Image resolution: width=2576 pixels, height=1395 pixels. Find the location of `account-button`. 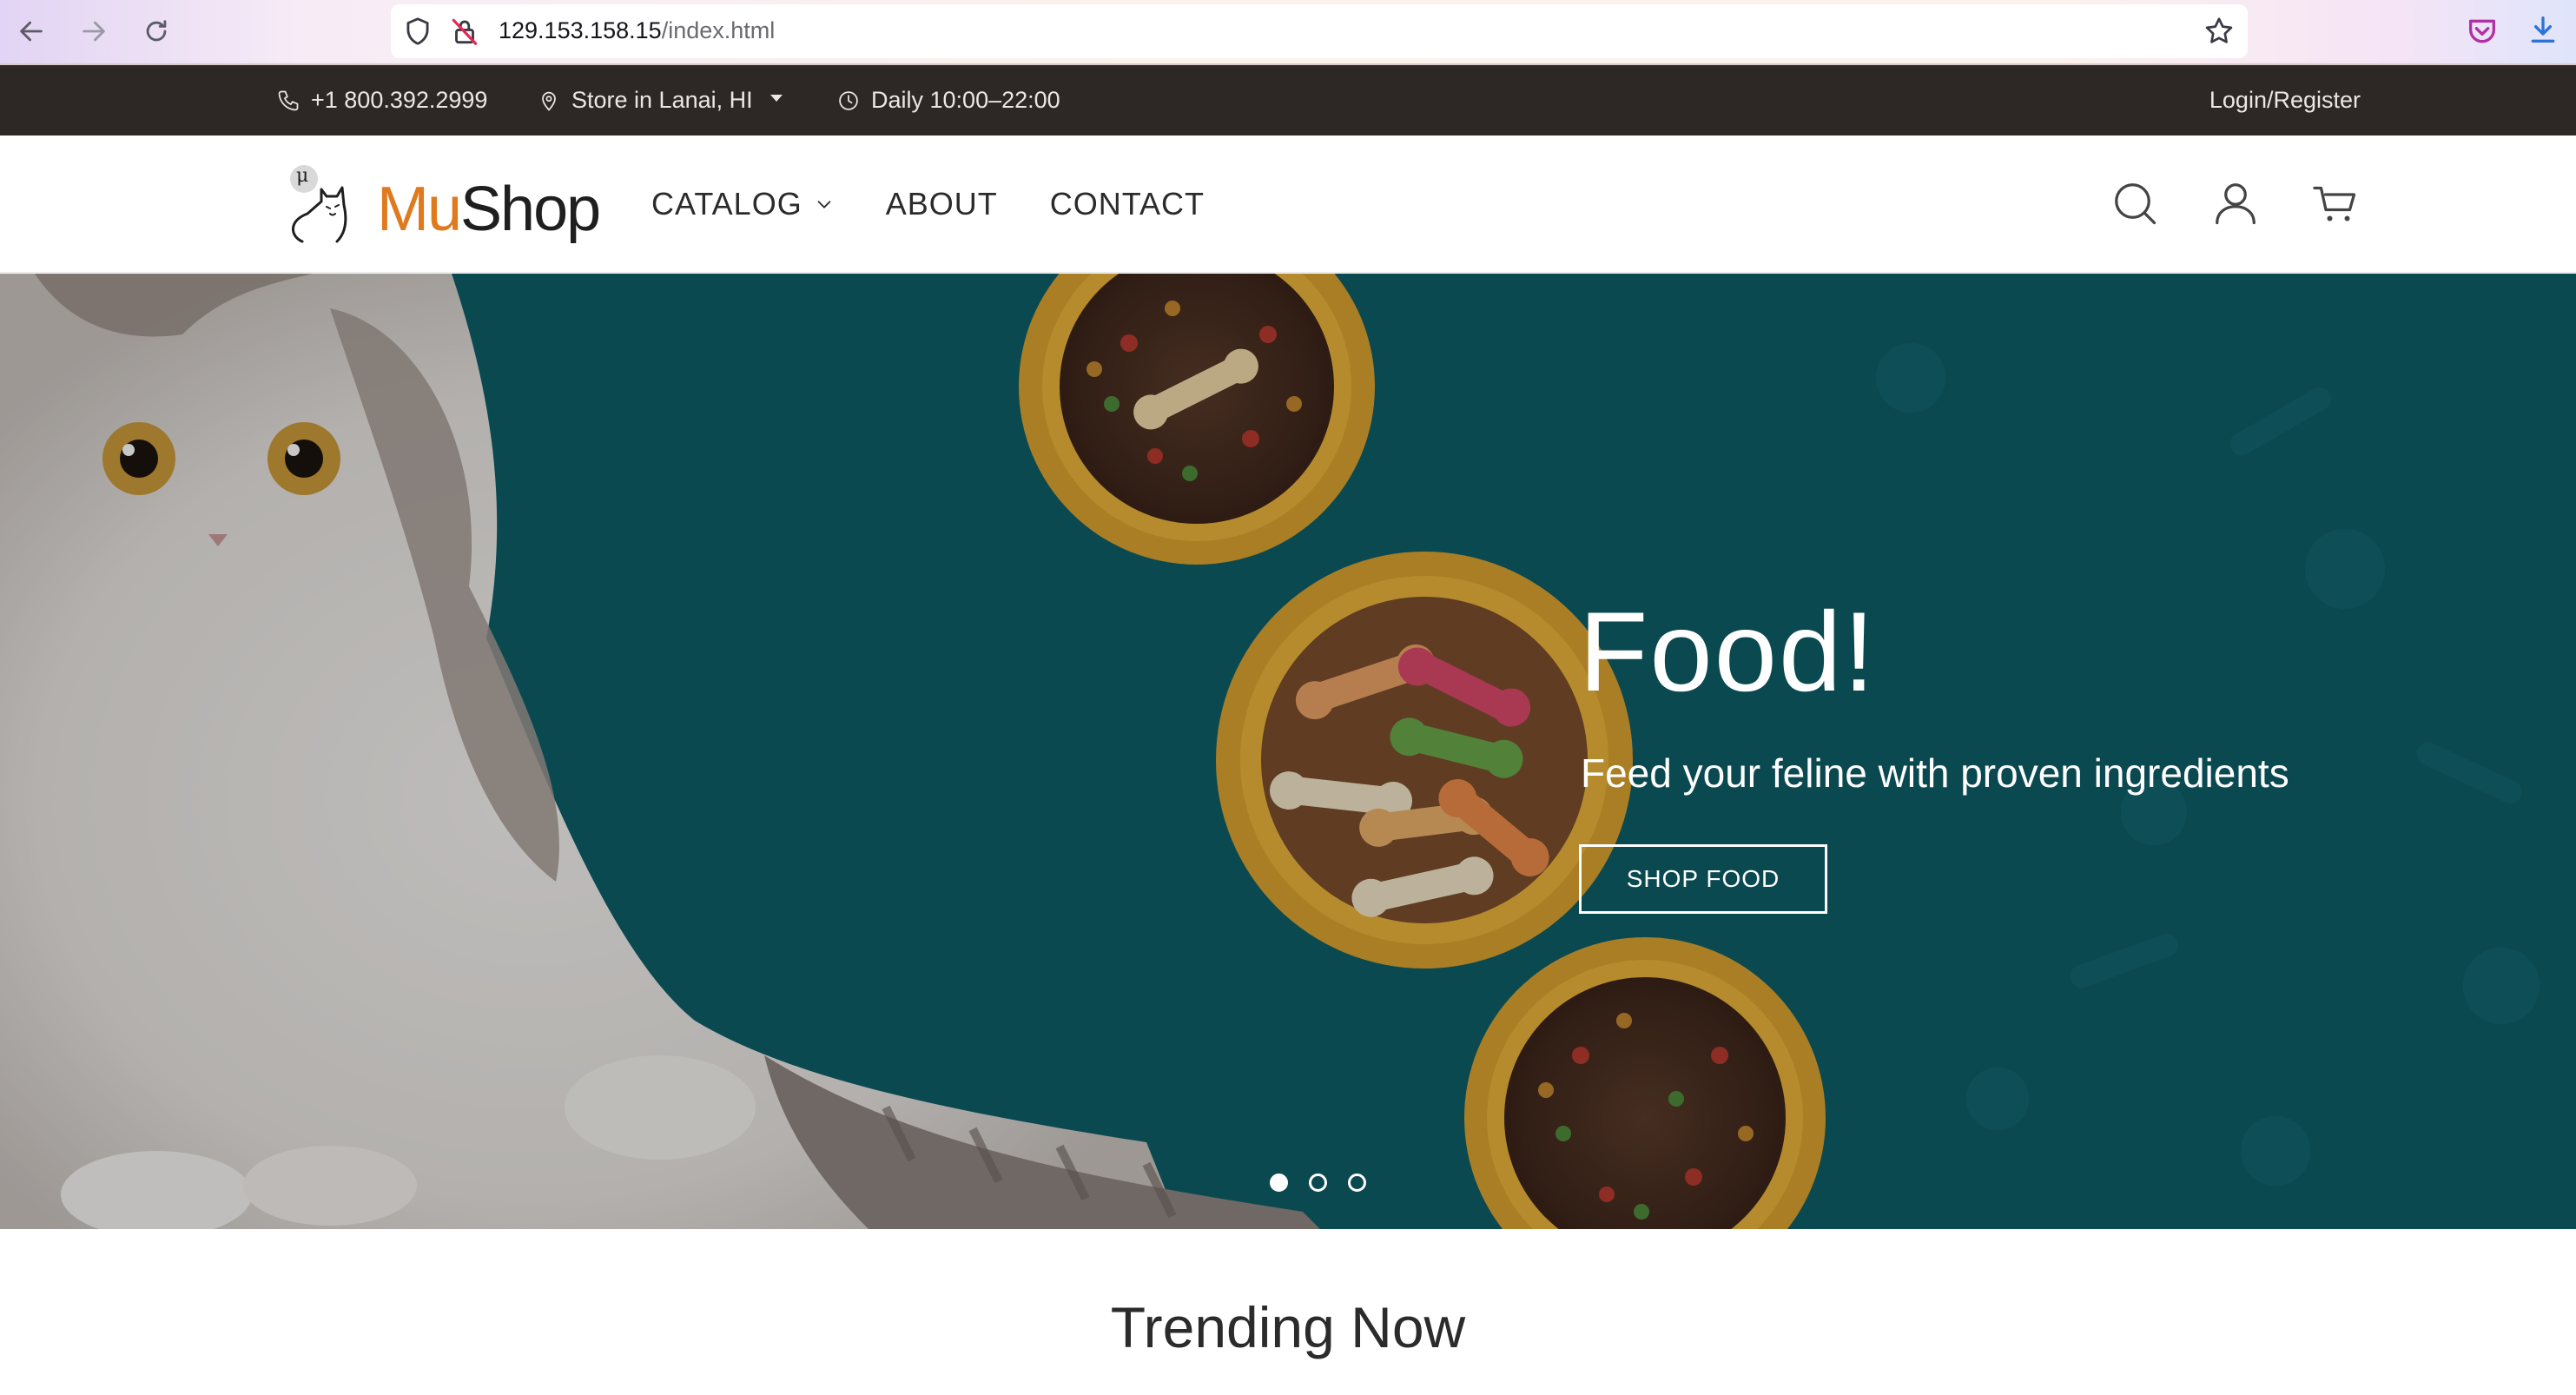

account-button is located at coordinates (2235, 203).